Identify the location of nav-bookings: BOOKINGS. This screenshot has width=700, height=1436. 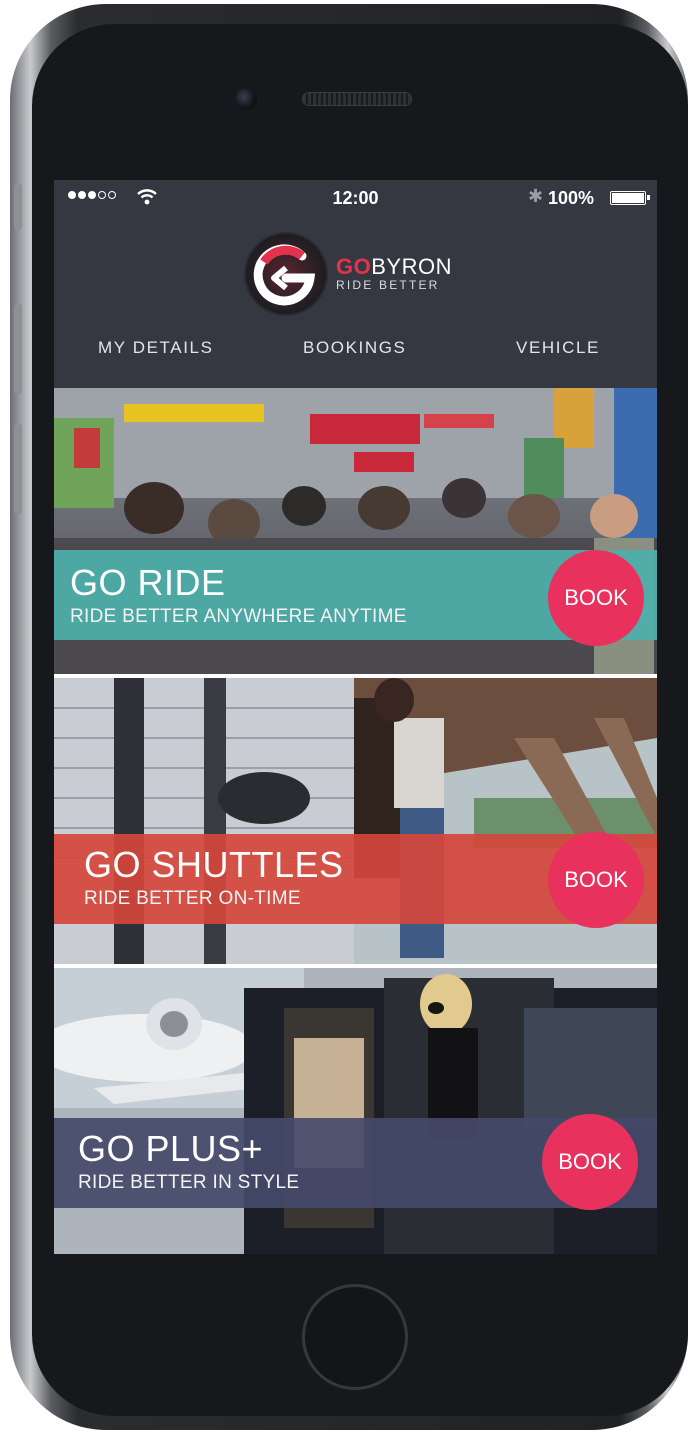
(355, 348).